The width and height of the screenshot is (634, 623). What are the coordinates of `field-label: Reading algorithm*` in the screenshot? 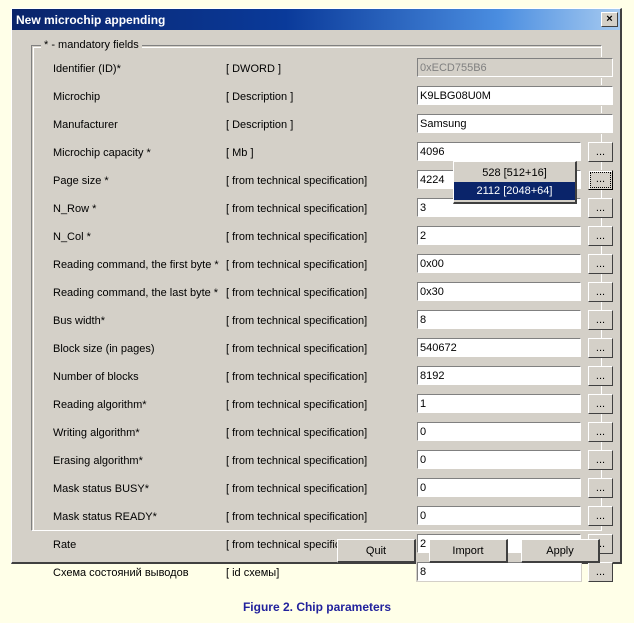 It's located at (100, 405).